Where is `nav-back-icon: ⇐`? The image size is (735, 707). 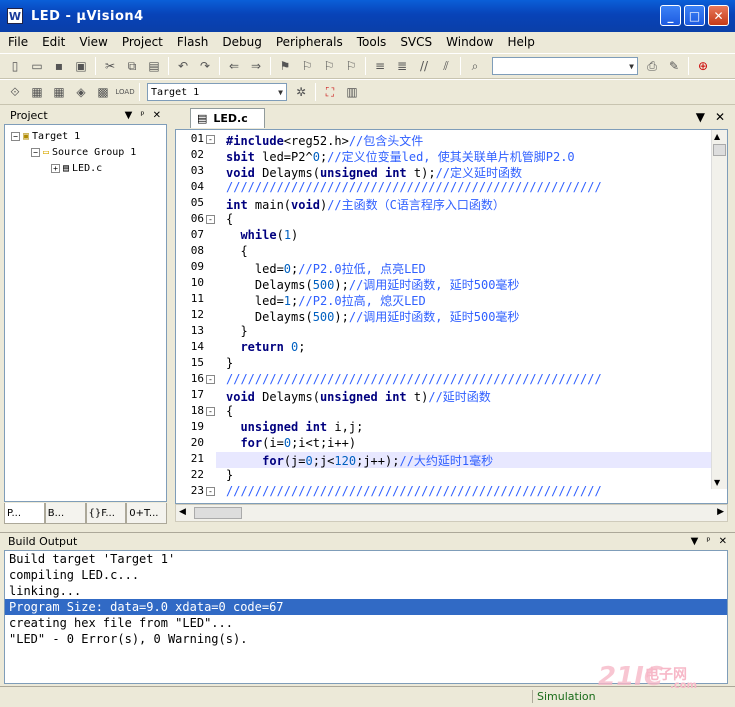 nav-back-icon: ⇐ is located at coordinates (234, 66).